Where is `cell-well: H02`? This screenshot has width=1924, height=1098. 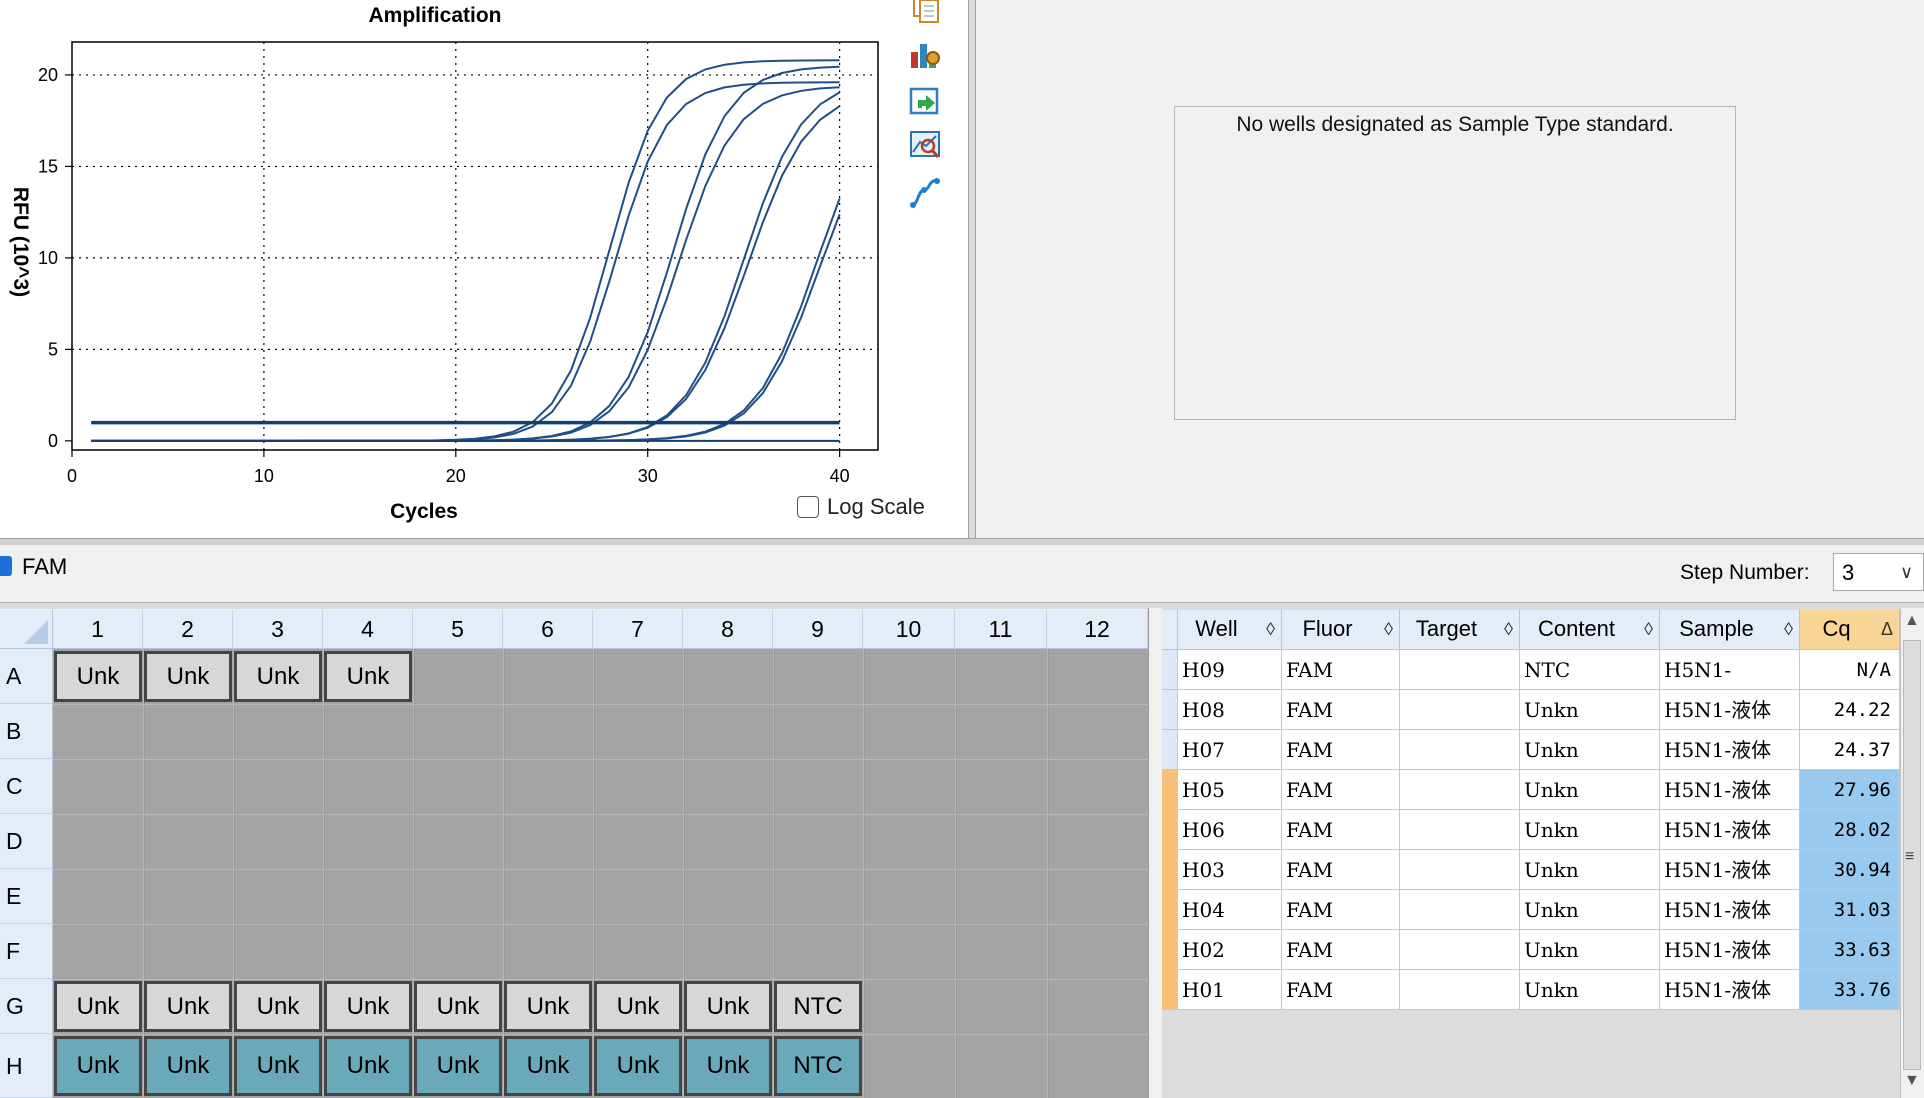 cell-well: H02 is located at coordinates (1230, 950).